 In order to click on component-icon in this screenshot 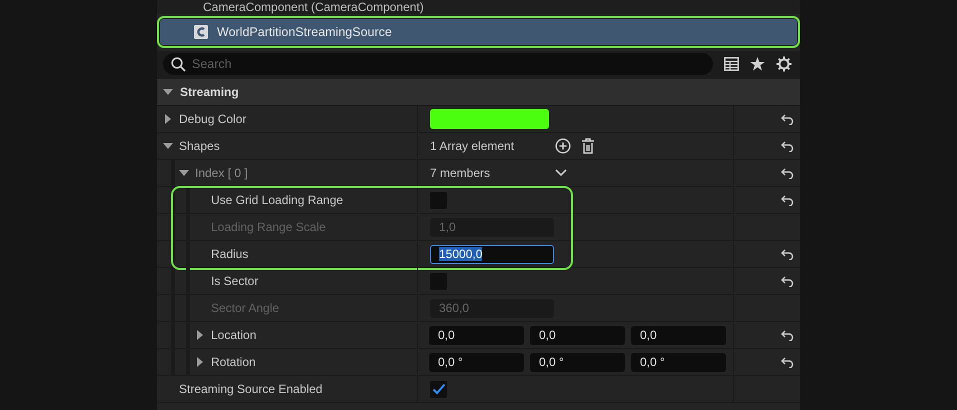, I will do `click(201, 32)`.